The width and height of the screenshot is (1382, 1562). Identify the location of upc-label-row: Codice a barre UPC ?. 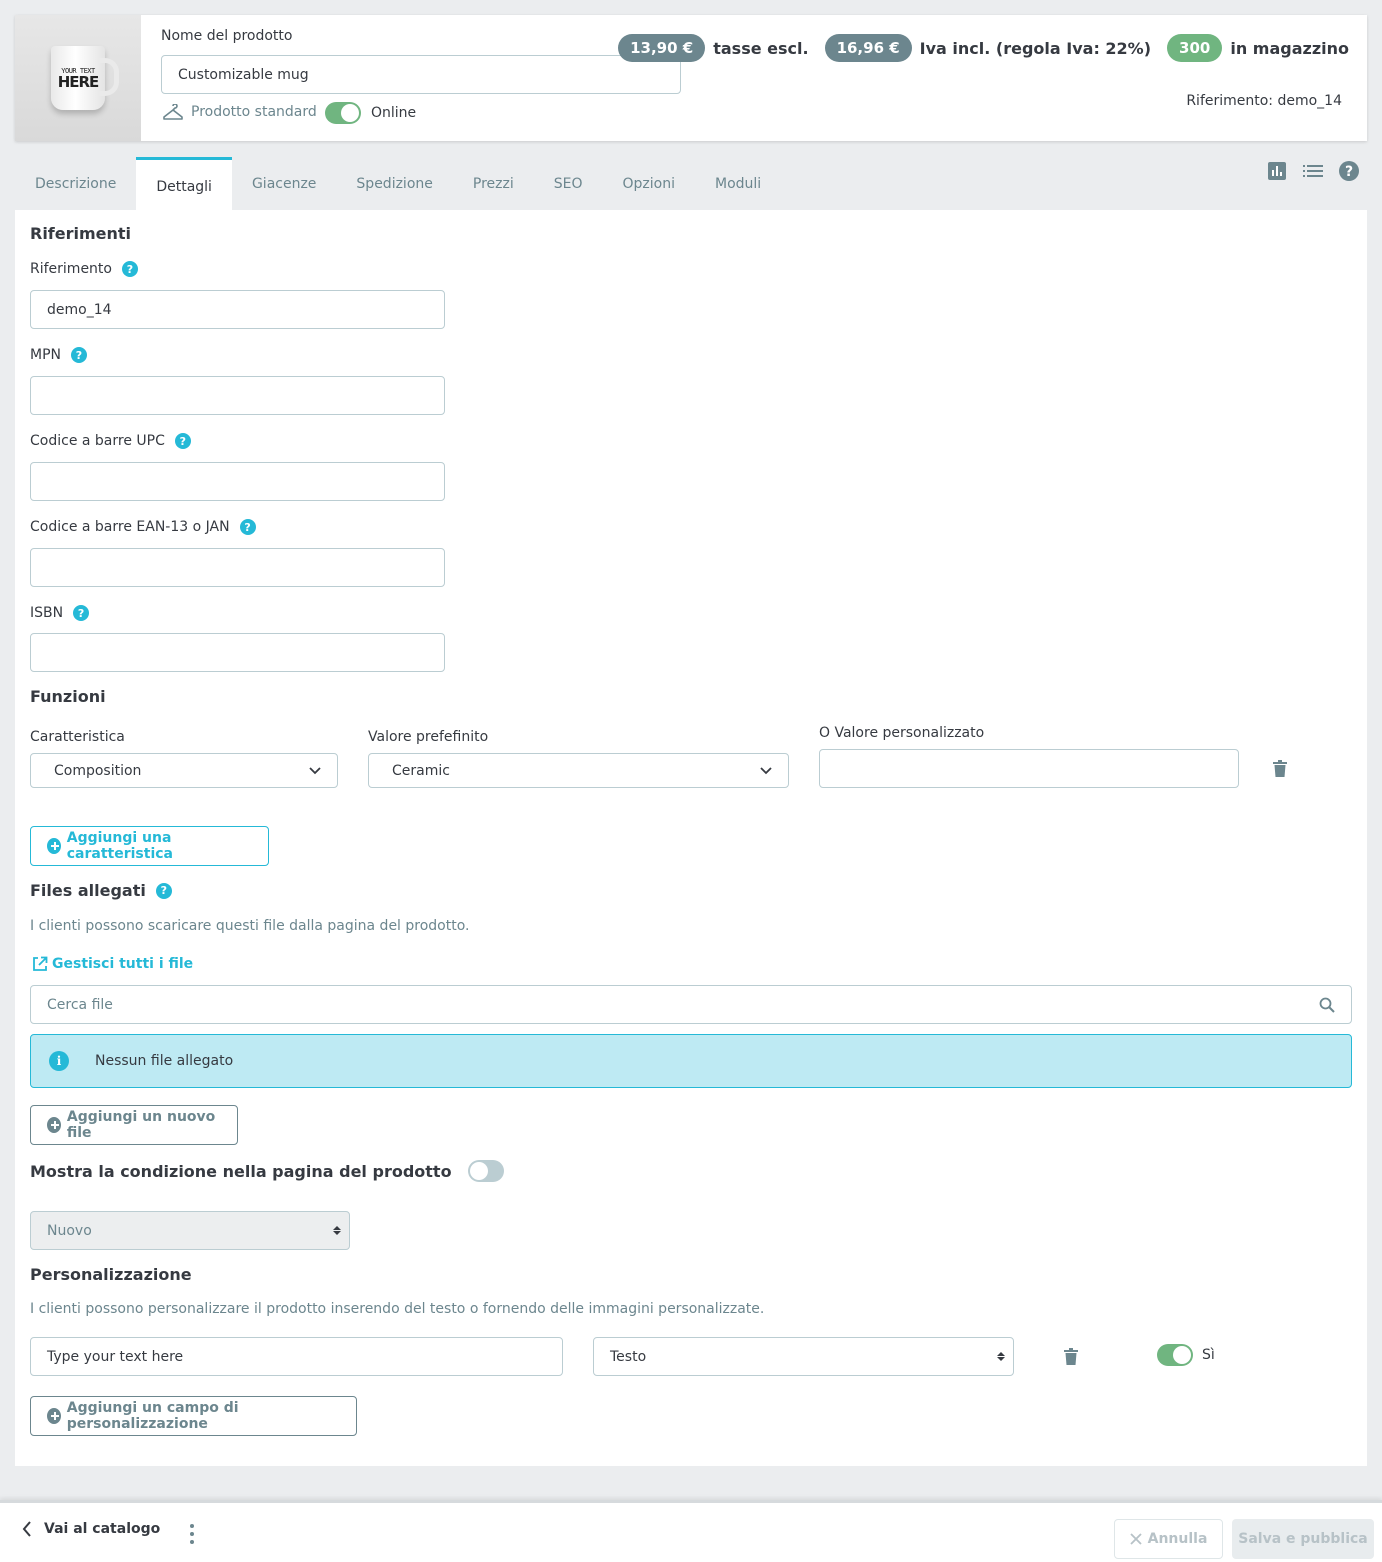
(110, 441).